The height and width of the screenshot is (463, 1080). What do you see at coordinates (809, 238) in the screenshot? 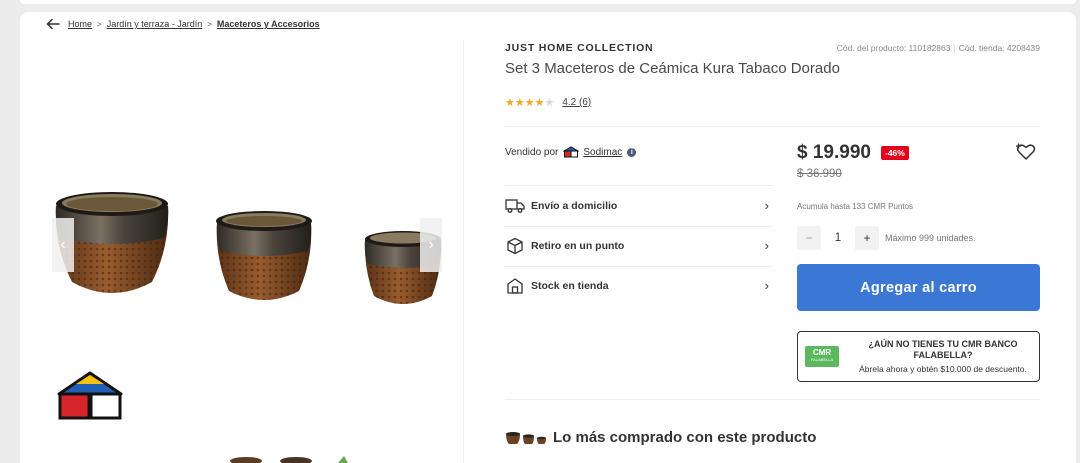
I see `quantity-decrease-button: −` at bounding box center [809, 238].